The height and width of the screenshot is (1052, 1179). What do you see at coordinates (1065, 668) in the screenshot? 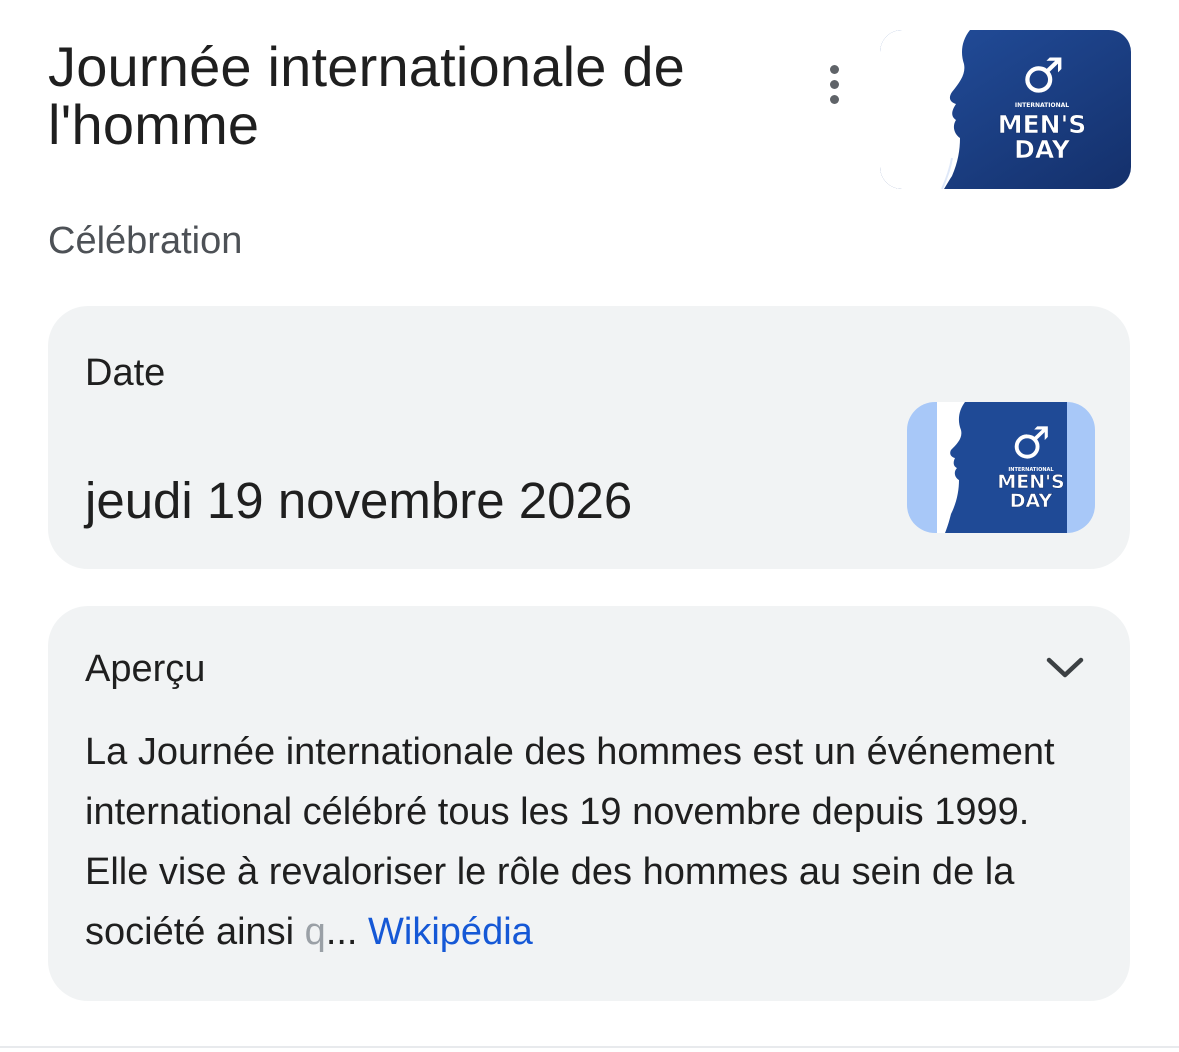
I see `chevron-down-icon` at bounding box center [1065, 668].